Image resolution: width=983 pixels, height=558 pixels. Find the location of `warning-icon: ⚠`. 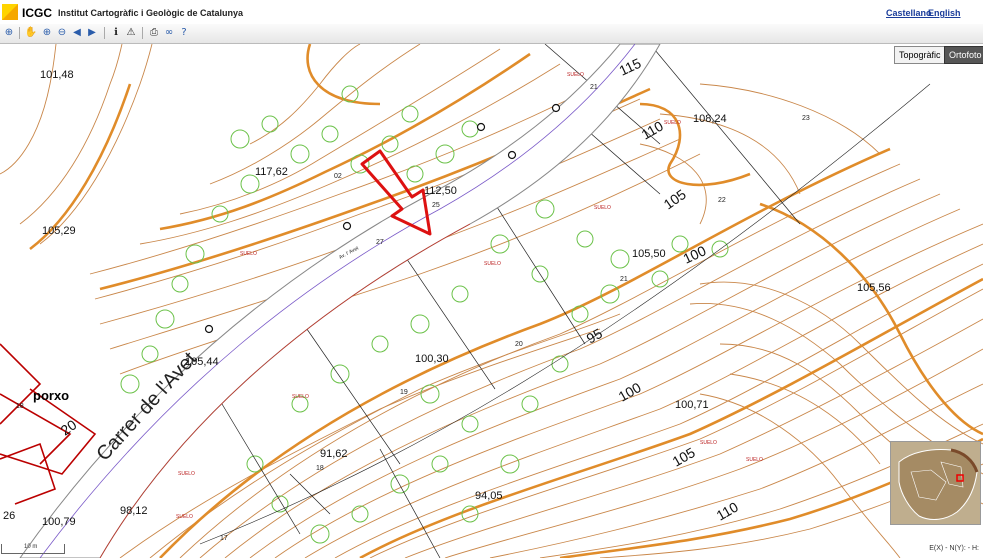

warning-icon: ⚠ is located at coordinates (131, 33).